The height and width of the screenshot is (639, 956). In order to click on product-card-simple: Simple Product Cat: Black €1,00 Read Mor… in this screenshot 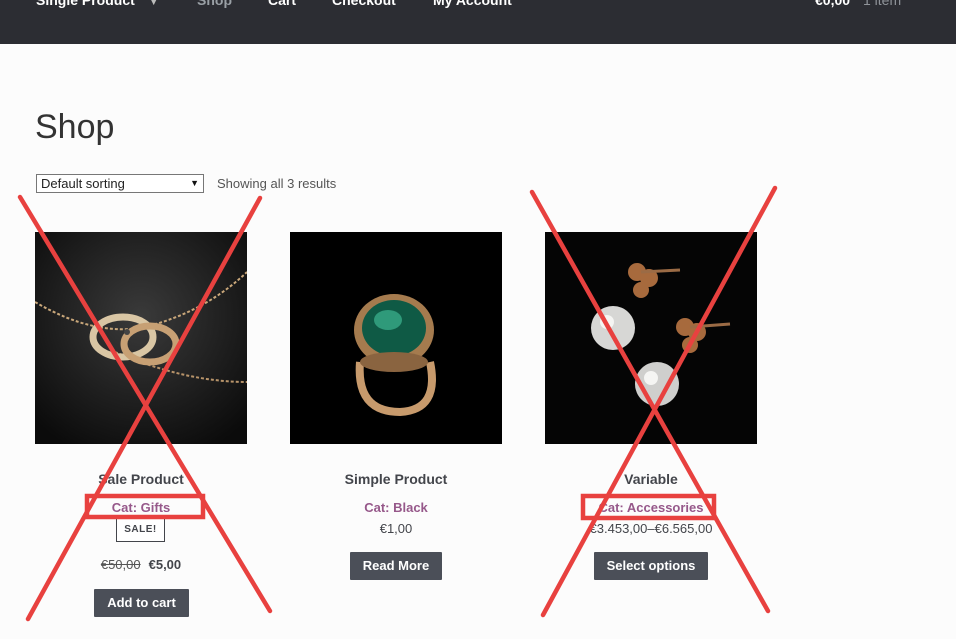, I will do `click(396, 406)`.